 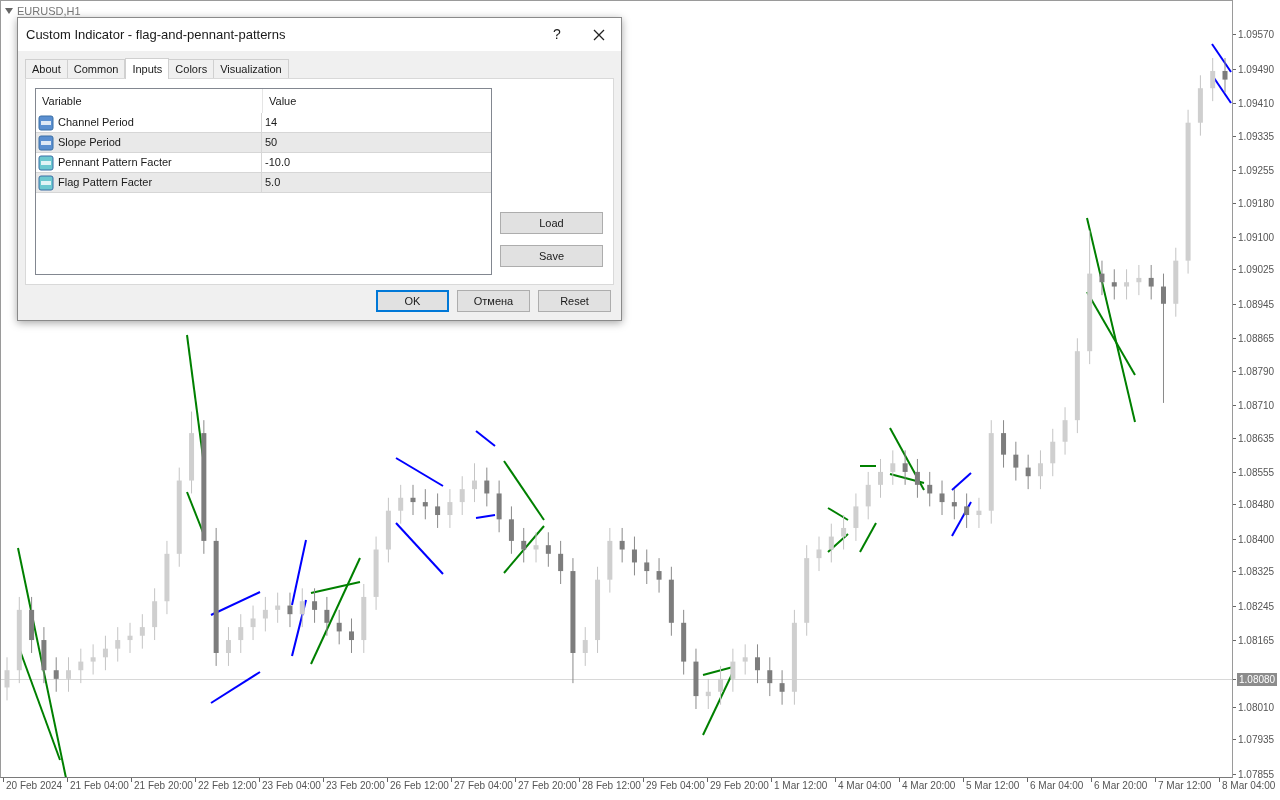 What do you see at coordinates (1256, 539) in the screenshot?
I see `price-axis-label: 1.08400` at bounding box center [1256, 539].